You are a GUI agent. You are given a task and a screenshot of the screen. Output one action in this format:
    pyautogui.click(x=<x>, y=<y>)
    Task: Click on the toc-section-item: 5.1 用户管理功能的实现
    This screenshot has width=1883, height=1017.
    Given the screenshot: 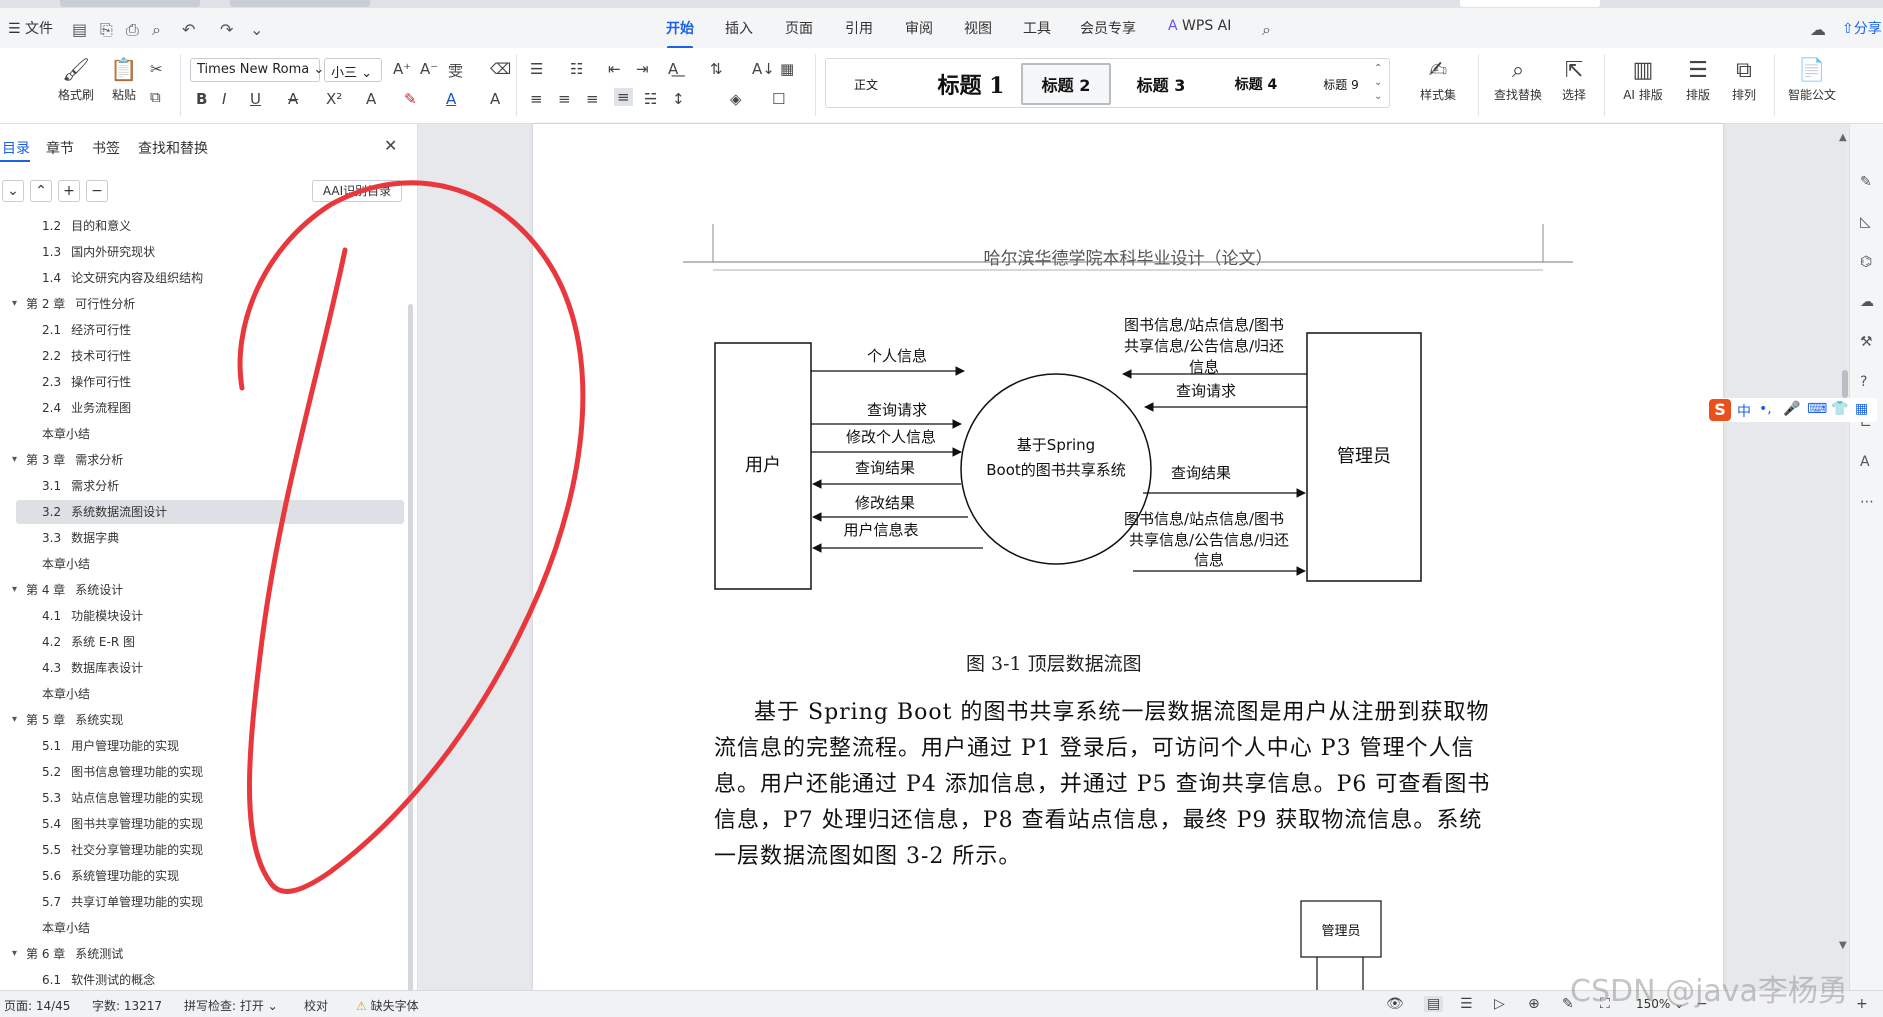 What is the action you would take?
    pyautogui.click(x=210, y=746)
    